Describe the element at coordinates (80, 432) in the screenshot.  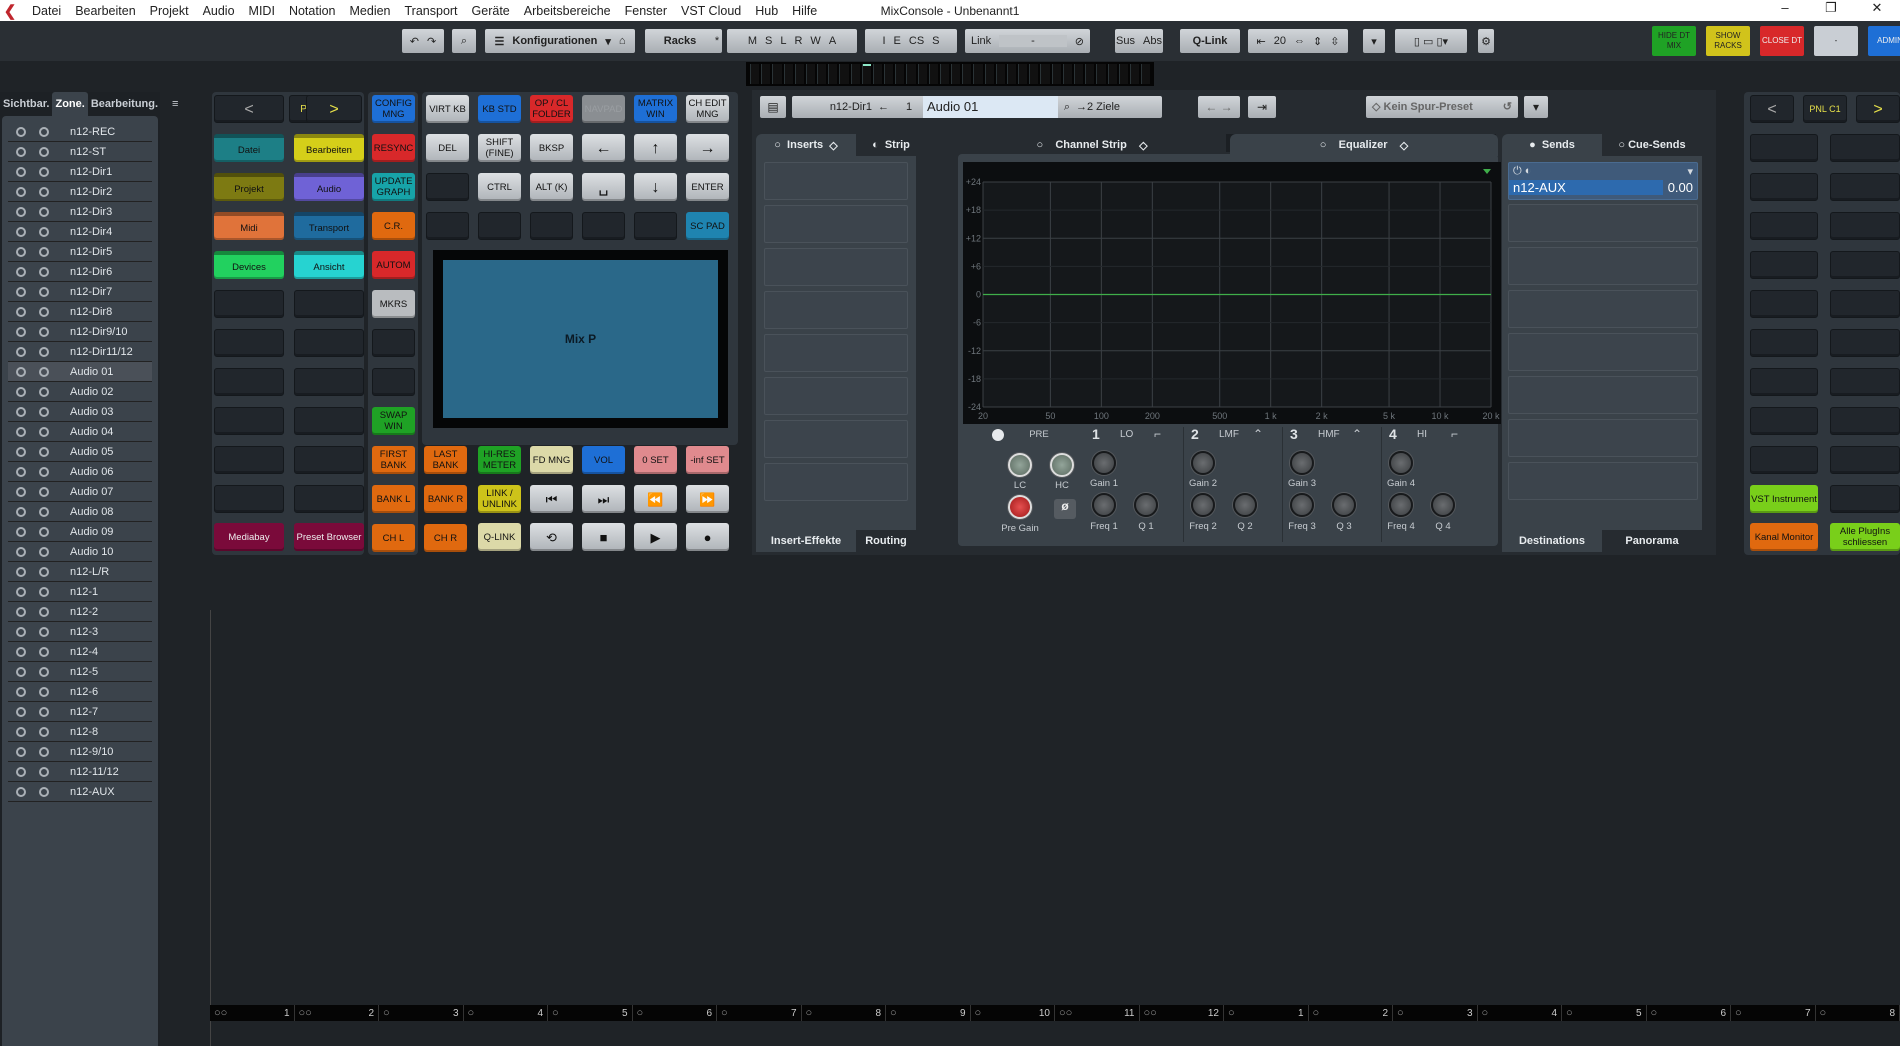
I see `list-item: Audio 04` at that location.